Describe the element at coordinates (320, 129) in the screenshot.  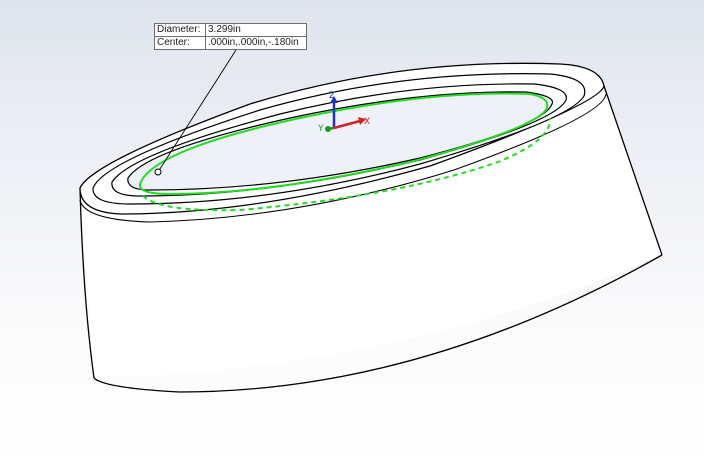
I see `y-axis-label: Y` at that location.